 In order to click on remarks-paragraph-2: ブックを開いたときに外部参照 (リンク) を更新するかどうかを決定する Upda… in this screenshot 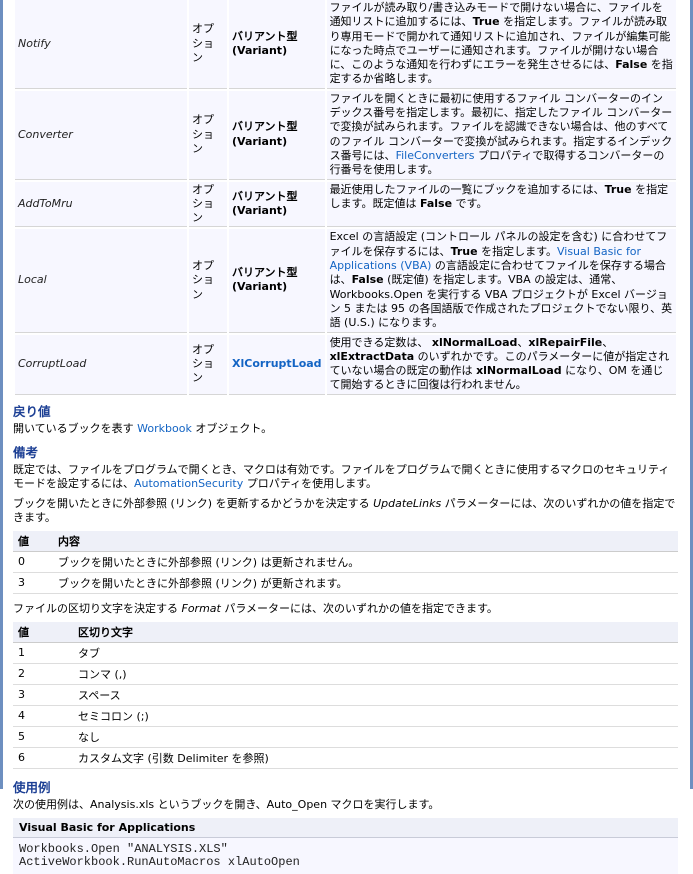, I will do `click(345, 511)`.